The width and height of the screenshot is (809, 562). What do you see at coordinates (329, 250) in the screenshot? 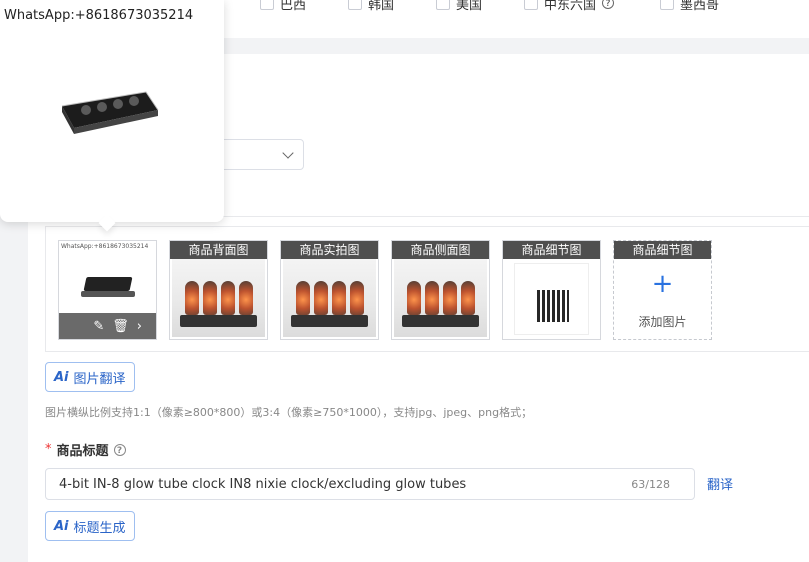
I see `slot-label: 商品实拍图` at bounding box center [329, 250].